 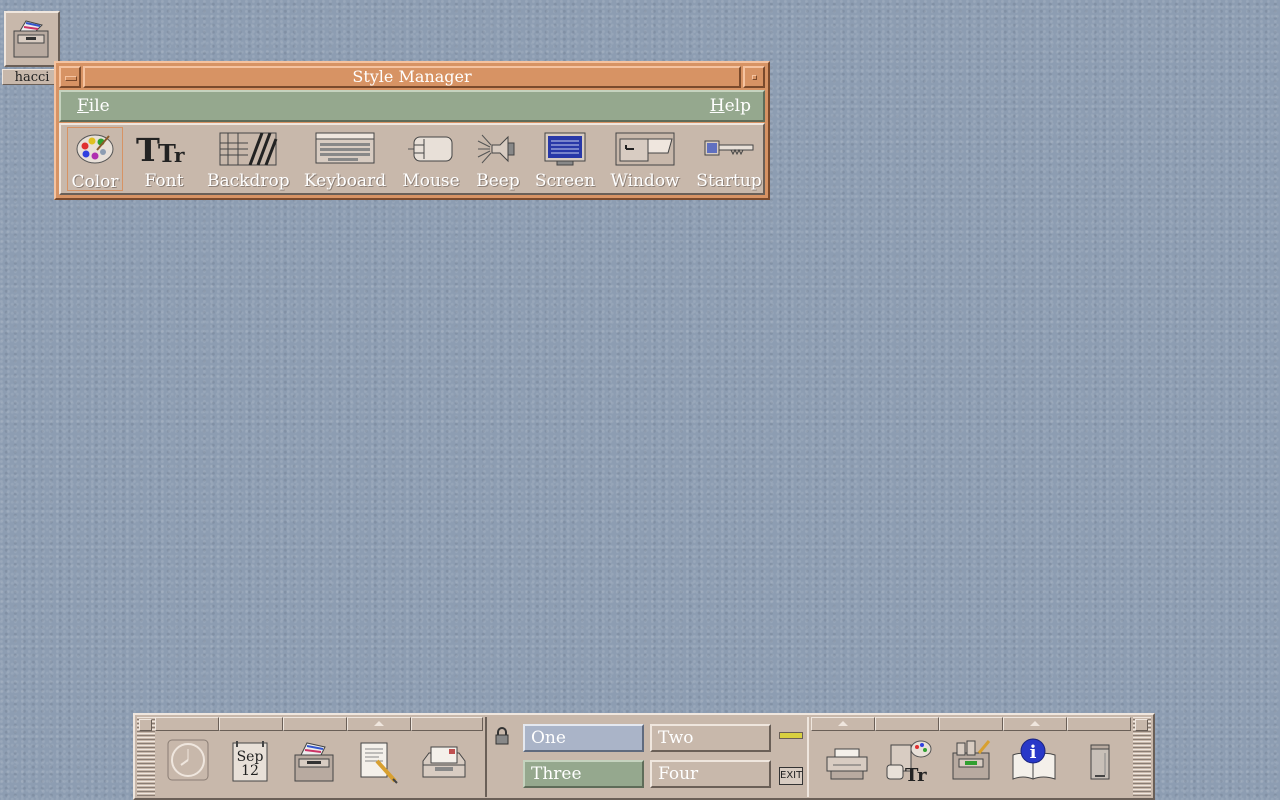 What do you see at coordinates (430, 149) in the screenshot?
I see `mouse-icon` at bounding box center [430, 149].